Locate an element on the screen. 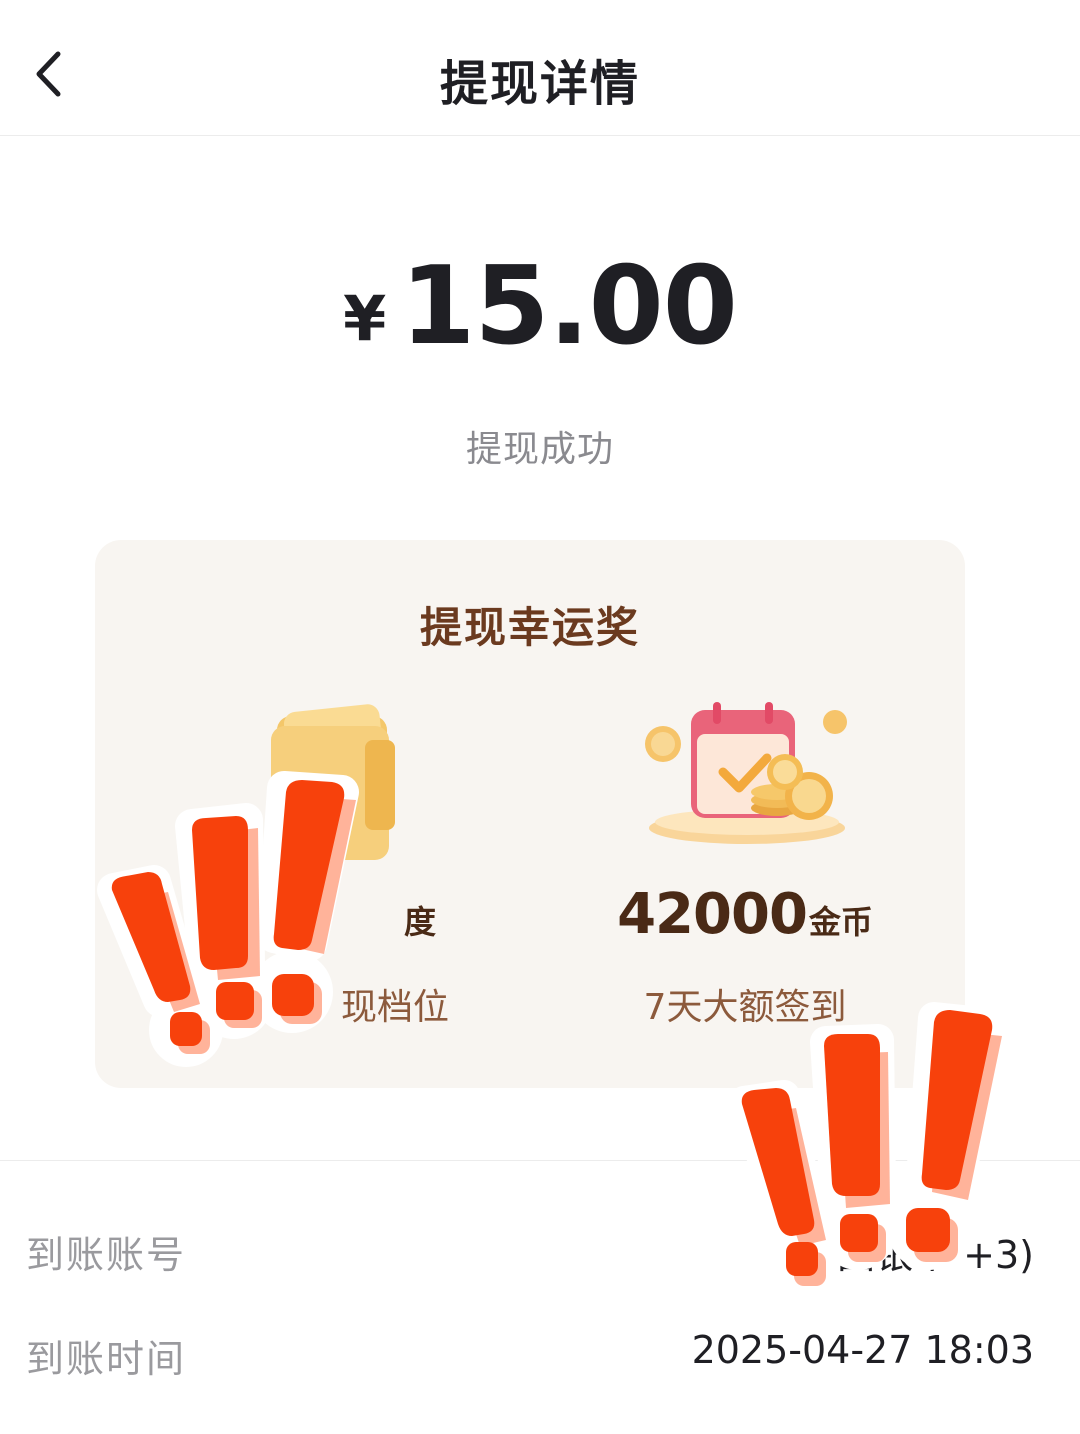 This screenshot has width=1080, height=1434. detail-row-time: 到账时间 2025-04-27 18:03 is located at coordinates (540, 1354).